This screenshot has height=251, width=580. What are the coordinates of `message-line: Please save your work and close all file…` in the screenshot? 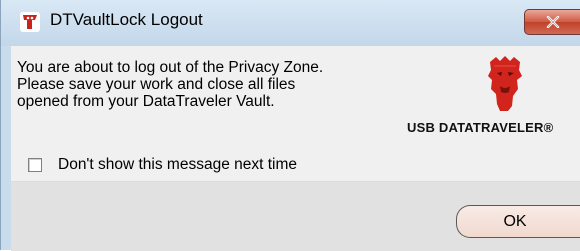 It's located at (156, 84).